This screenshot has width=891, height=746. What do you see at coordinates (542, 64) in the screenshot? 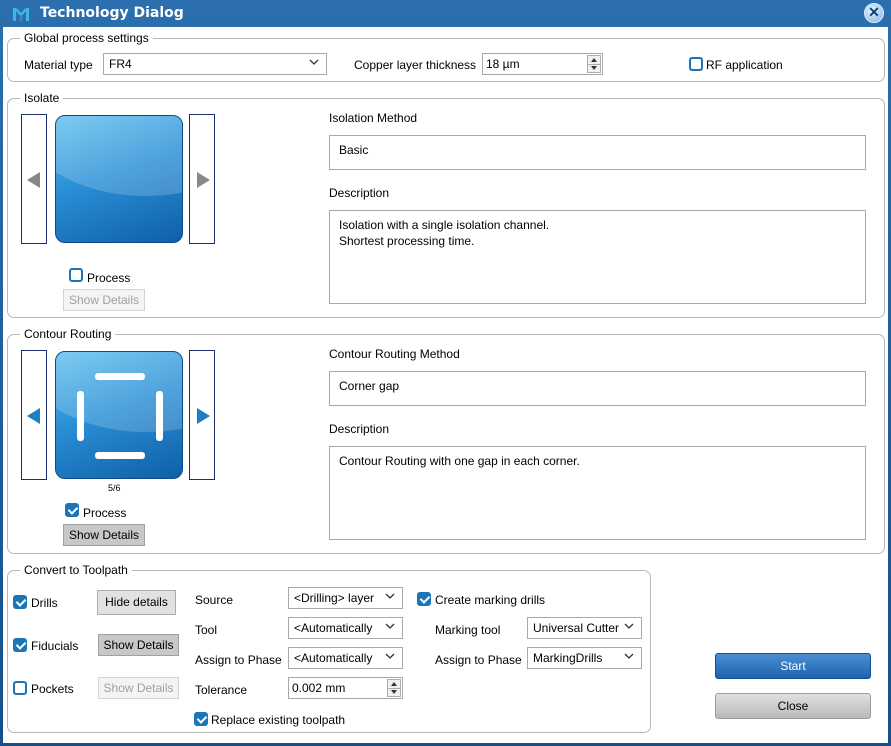
I see `copper-thickness-stepper: 18 µm` at bounding box center [542, 64].